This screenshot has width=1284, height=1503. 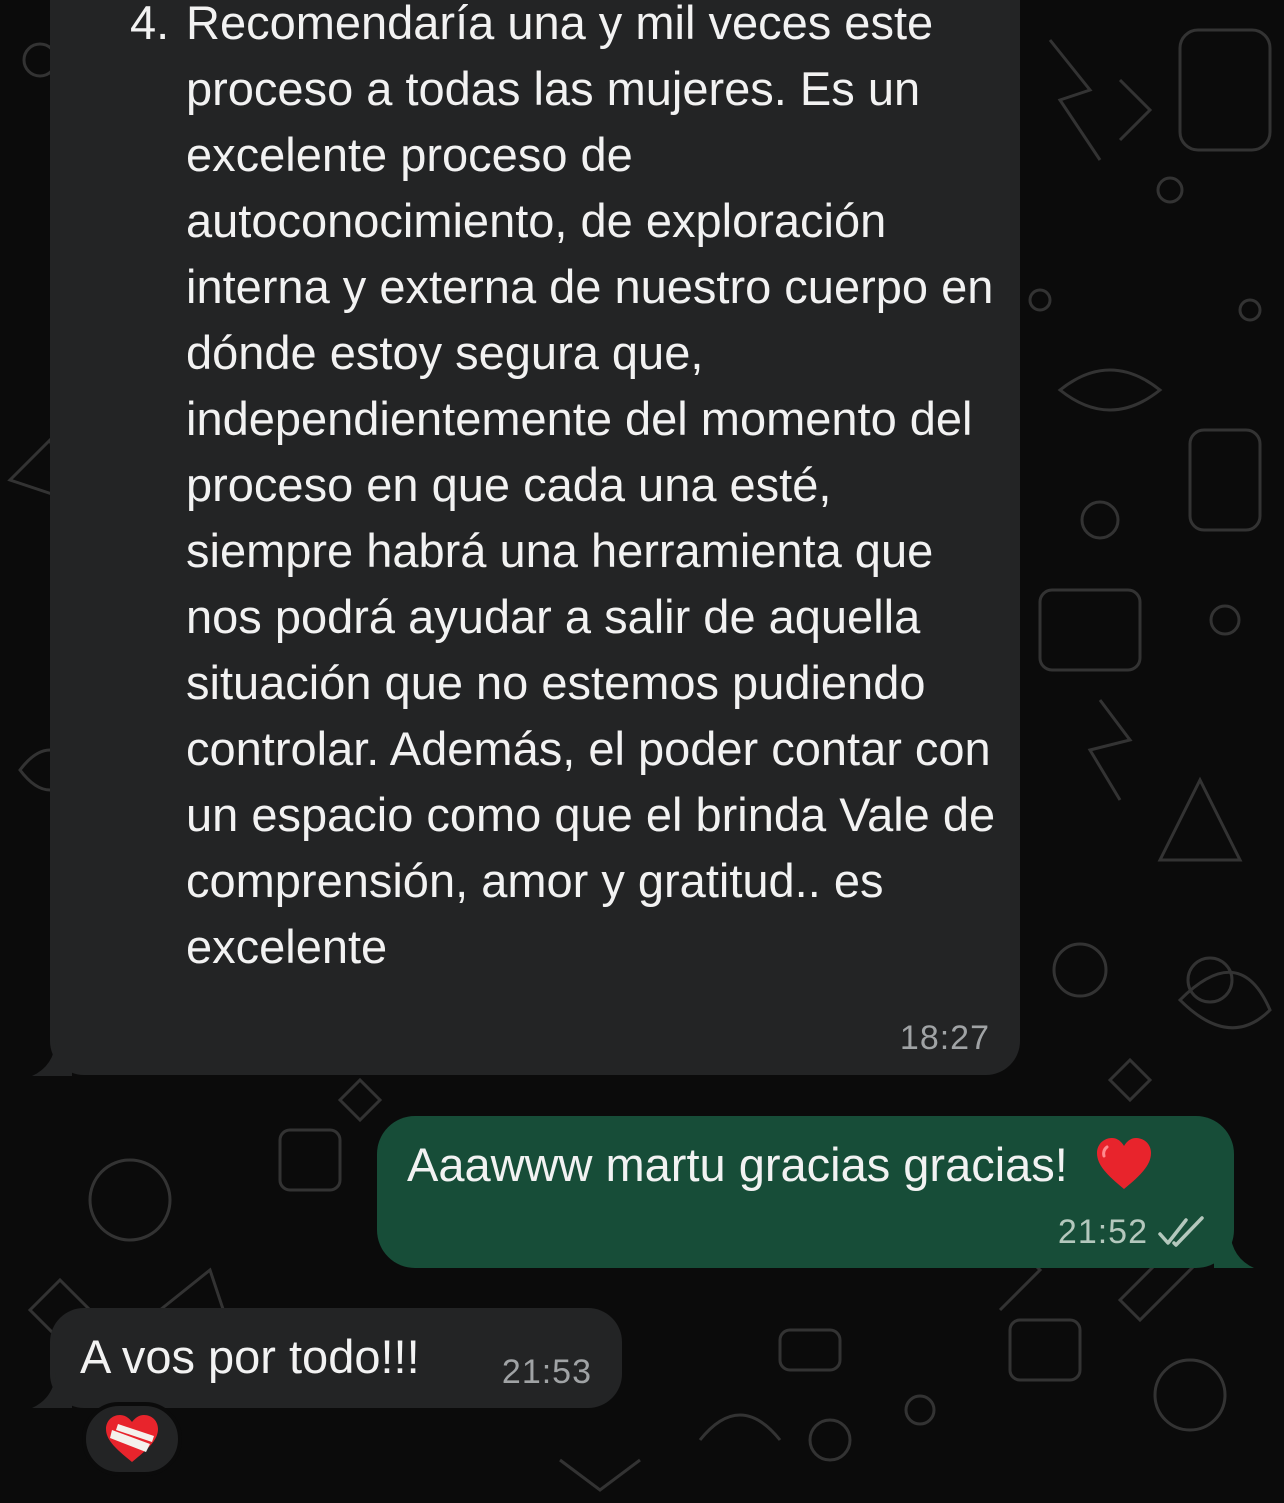 I want to click on message-timestamp: 21:52, so click(x=1102, y=1232).